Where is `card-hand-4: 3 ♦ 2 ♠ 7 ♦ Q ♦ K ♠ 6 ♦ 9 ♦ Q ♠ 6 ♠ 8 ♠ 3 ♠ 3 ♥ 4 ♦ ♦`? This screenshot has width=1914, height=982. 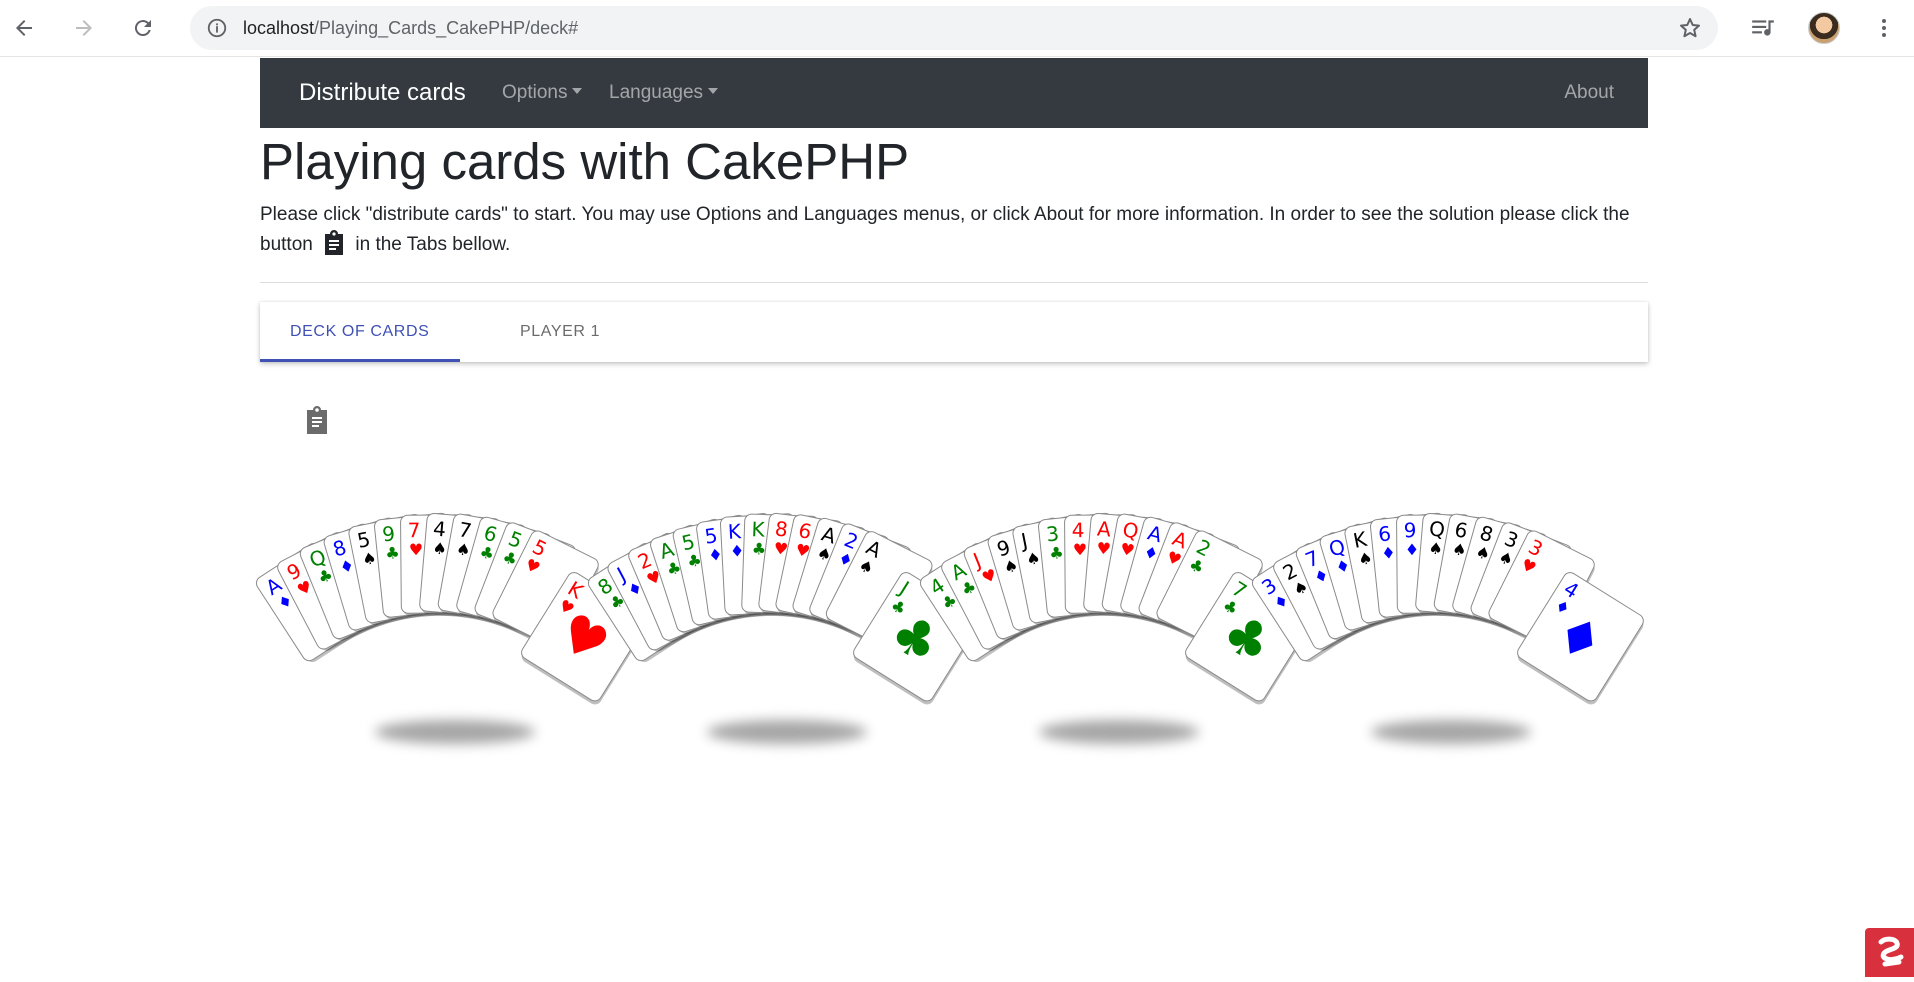 card-hand-4: 3 ♦ 2 ♠ 7 ♦ Q ♦ K ♠ 6 ♦ 9 ♦ Q ♠ 6 ♠ 8 ♠ 3 ♠ 3 ♥ 4 ♦ ♦ is located at coordinates (1447, 615).